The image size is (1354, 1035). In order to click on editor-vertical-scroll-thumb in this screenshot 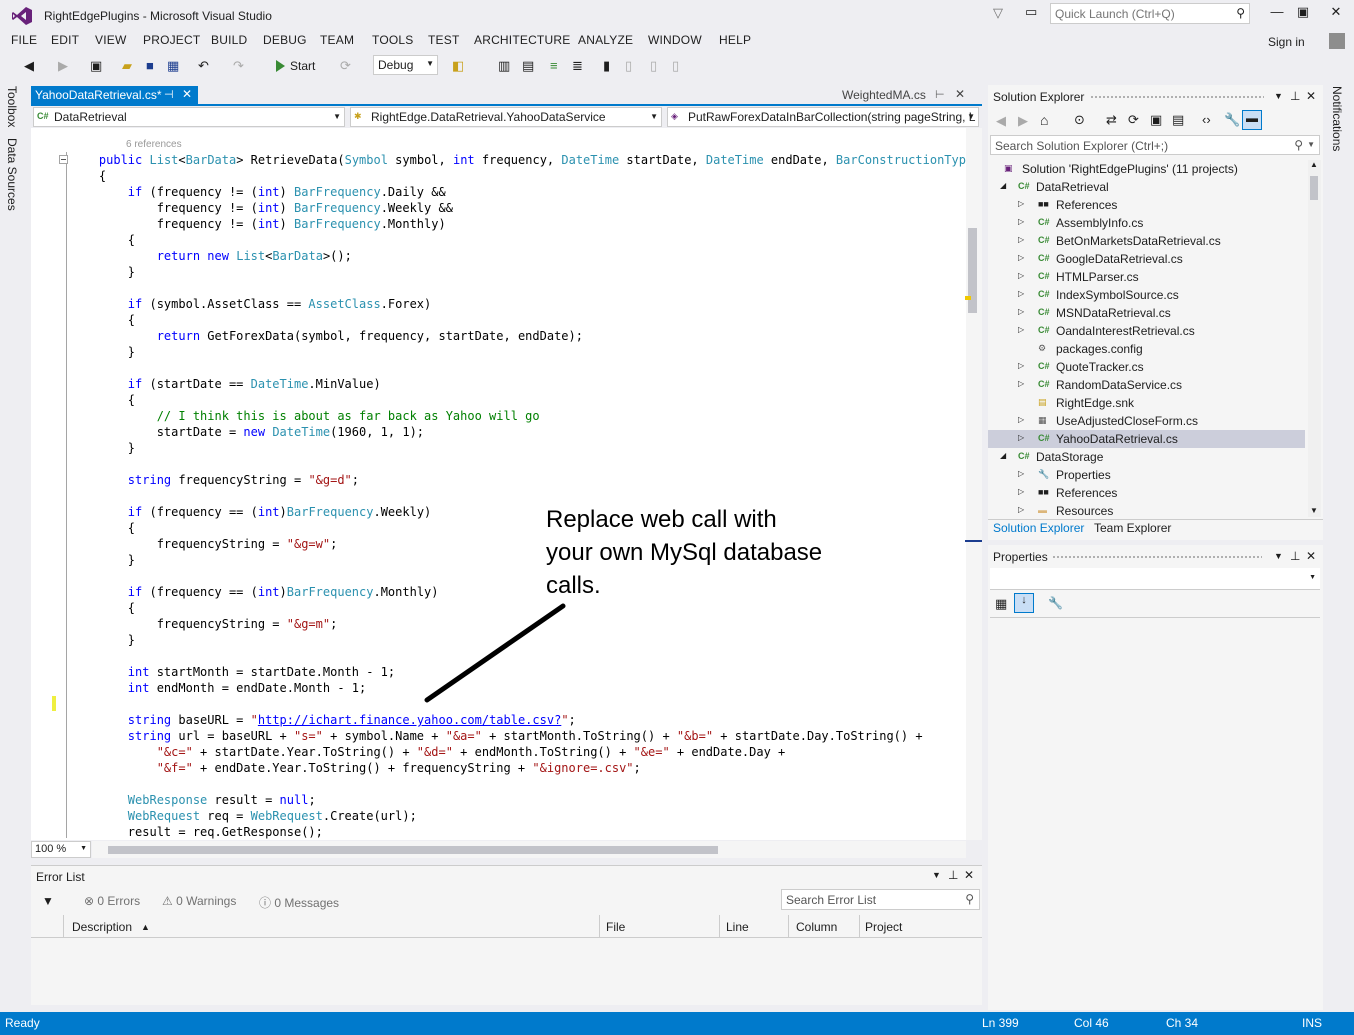, I will do `click(972, 270)`.